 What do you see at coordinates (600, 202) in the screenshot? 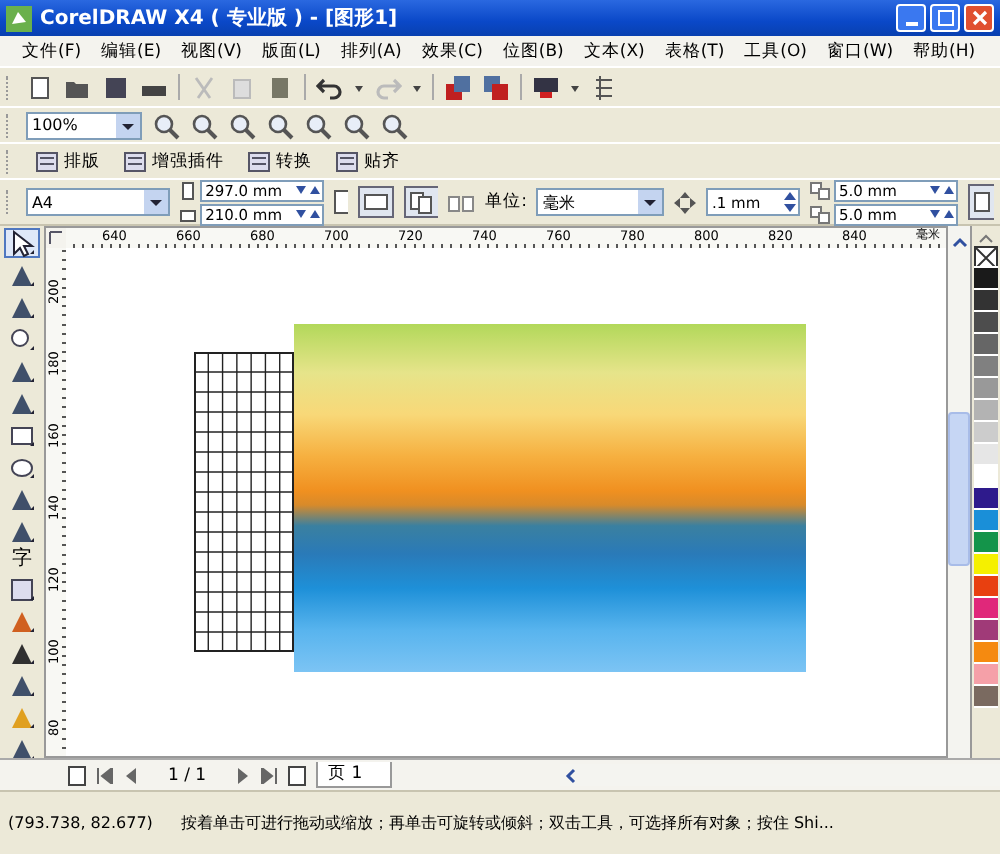
I see `unit-dropdown: 毫米` at bounding box center [600, 202].